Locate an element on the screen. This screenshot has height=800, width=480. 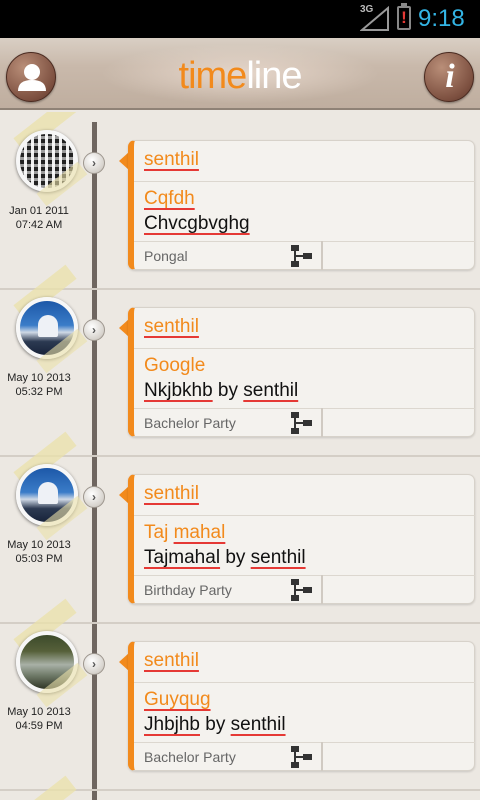
status-bar: 3G ! 9:18 is located at coordinates (240, 19).